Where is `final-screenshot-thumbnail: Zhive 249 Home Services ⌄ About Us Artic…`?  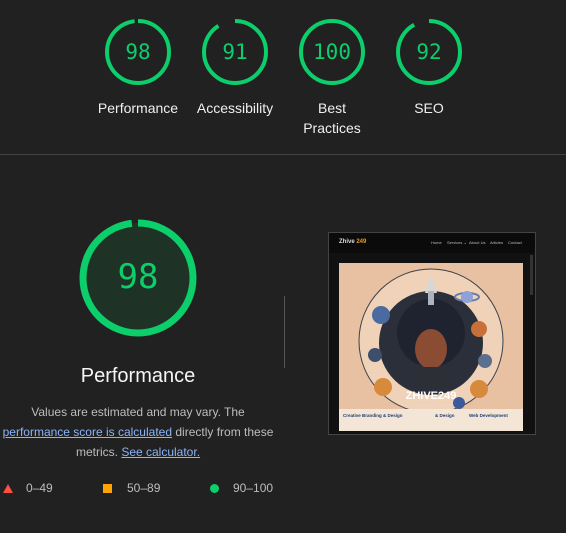
final-screenshot-thumbnail: Zhive 249 Home Services ⌄ About Us Artic… is located at coordinates (432, 333).